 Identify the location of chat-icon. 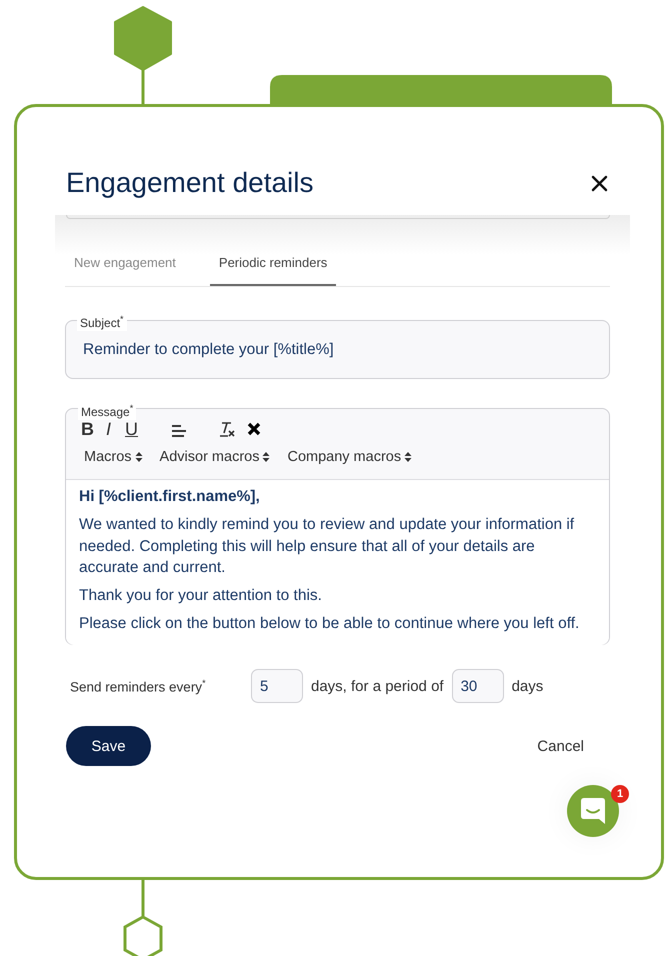
(593, 811).